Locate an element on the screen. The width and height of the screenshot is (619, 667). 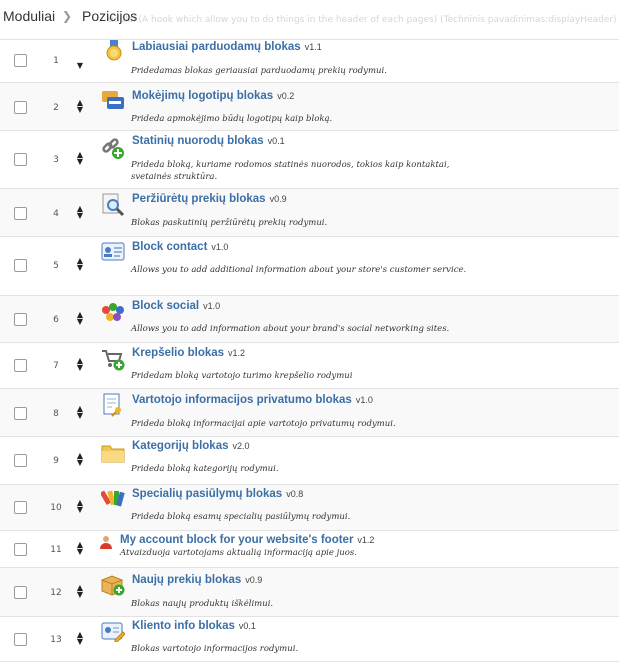
module-title: Specialių pasiūlymų blokas v0.8 is located at coordinates (217, 494).